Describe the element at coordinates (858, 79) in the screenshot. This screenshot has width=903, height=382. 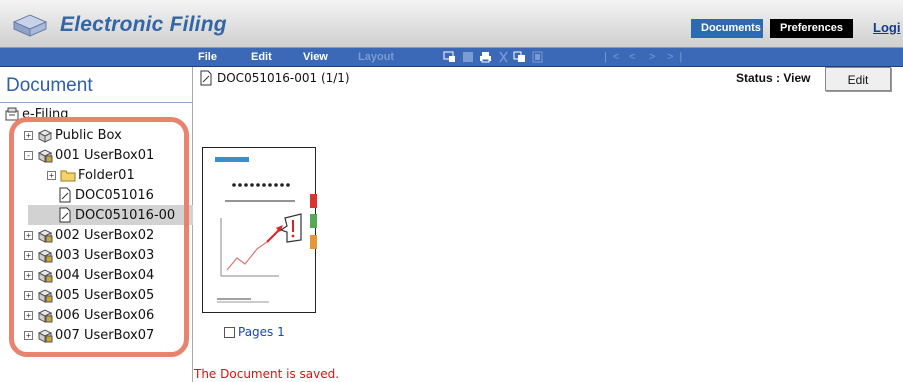
I see `edit-button: Edit` at that location.